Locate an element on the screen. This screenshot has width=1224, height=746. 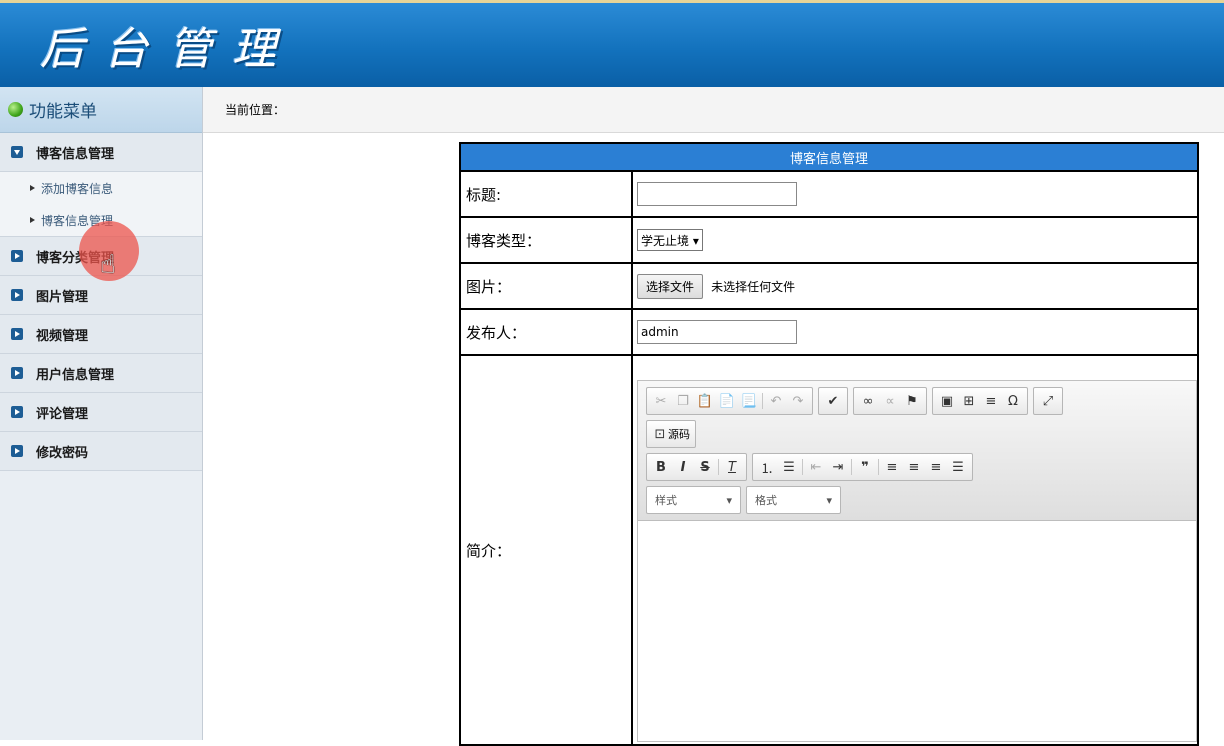
maximize-icon: ⤢ is located at coordinates (1048, 401).